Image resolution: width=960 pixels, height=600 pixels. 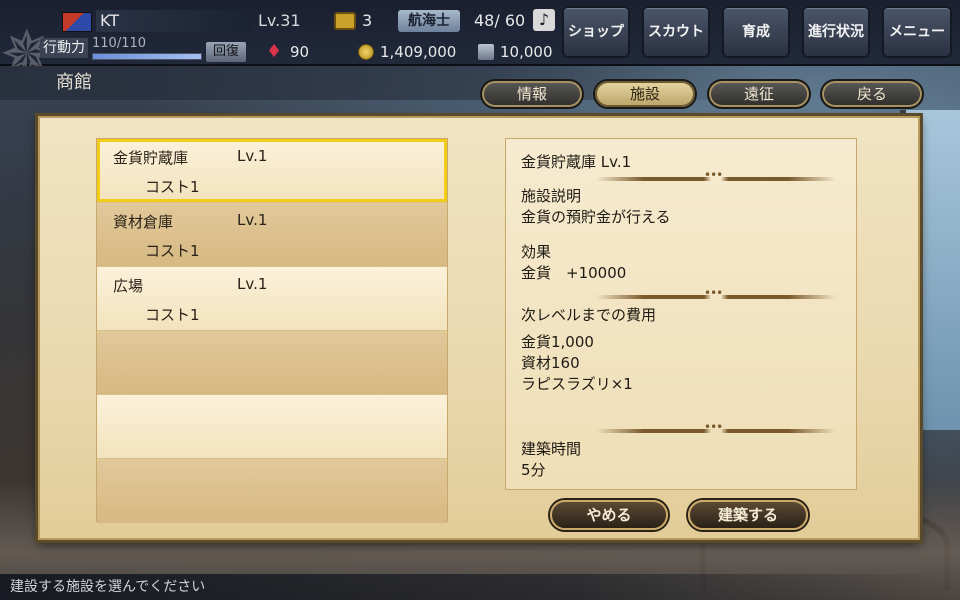 I want to click on detail-effect-heading: 効果, so click(x=536, y=252).